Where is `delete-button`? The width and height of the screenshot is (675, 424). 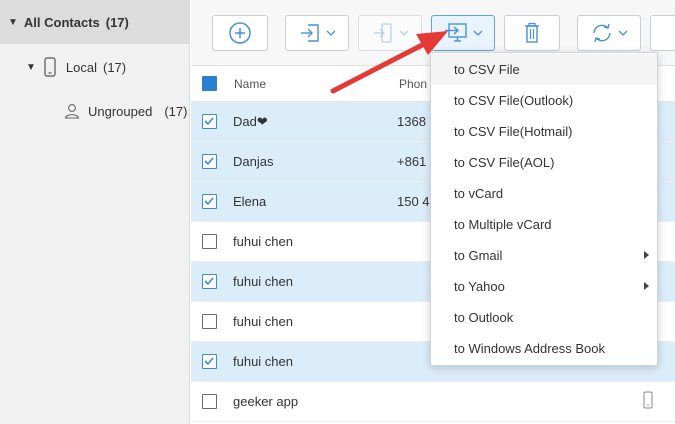
delete-button is located at coordinates (532, 33).